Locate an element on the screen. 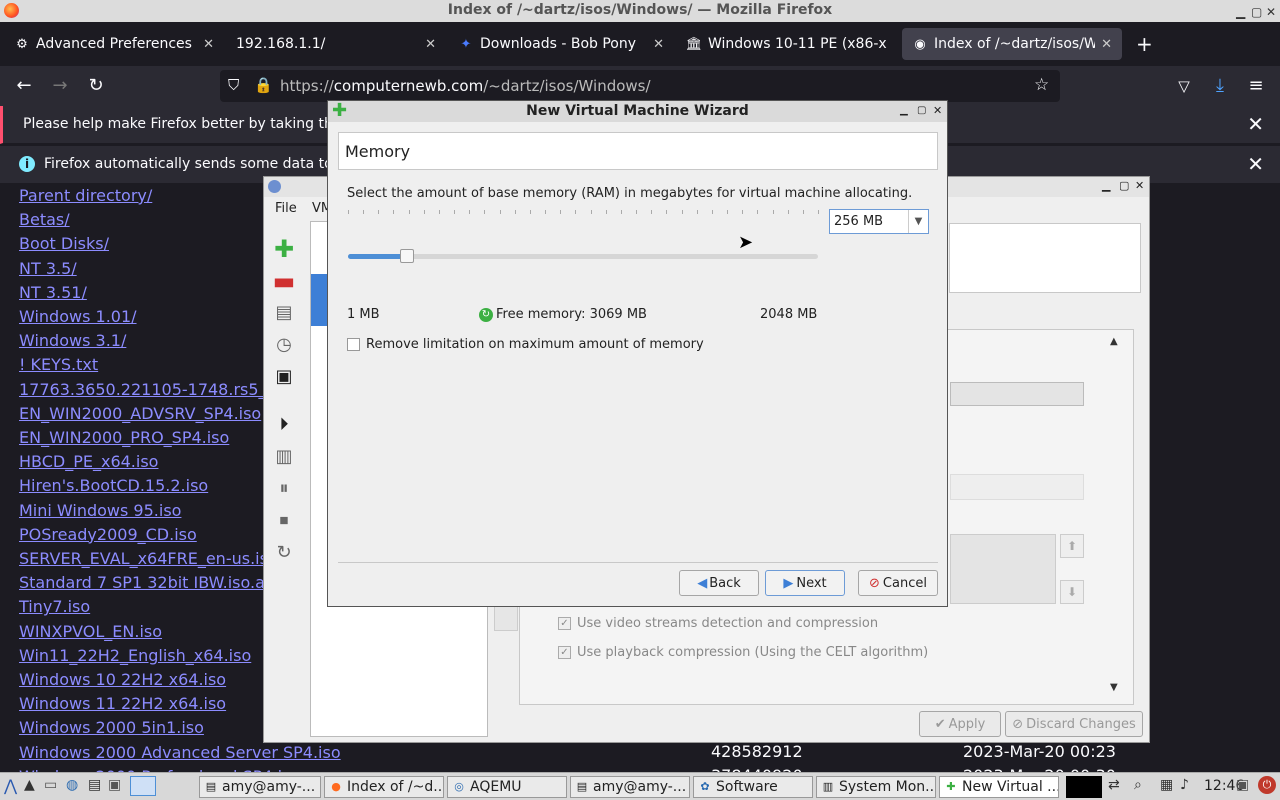 The width and height of the screenshot is (1280, 800). tab-advanced-preferences: ⚙ Advanced Preferences ✕ is located at coordinates (114, 44).